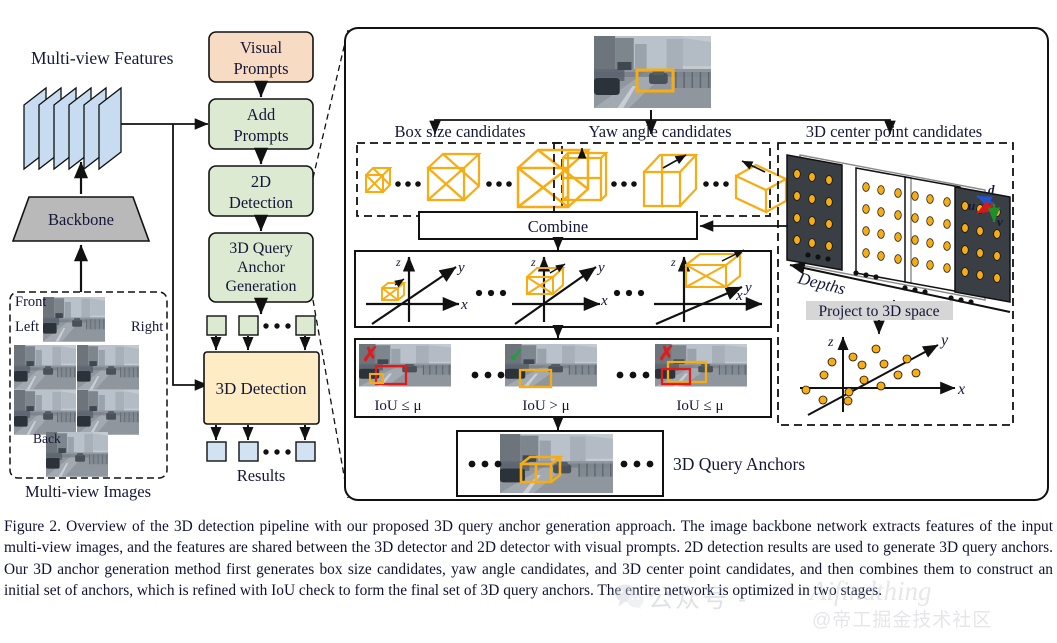  What do you see at coordinates (72, 128) in the screenshot?
I see `feature-stack` at bounding box center [72, 128].